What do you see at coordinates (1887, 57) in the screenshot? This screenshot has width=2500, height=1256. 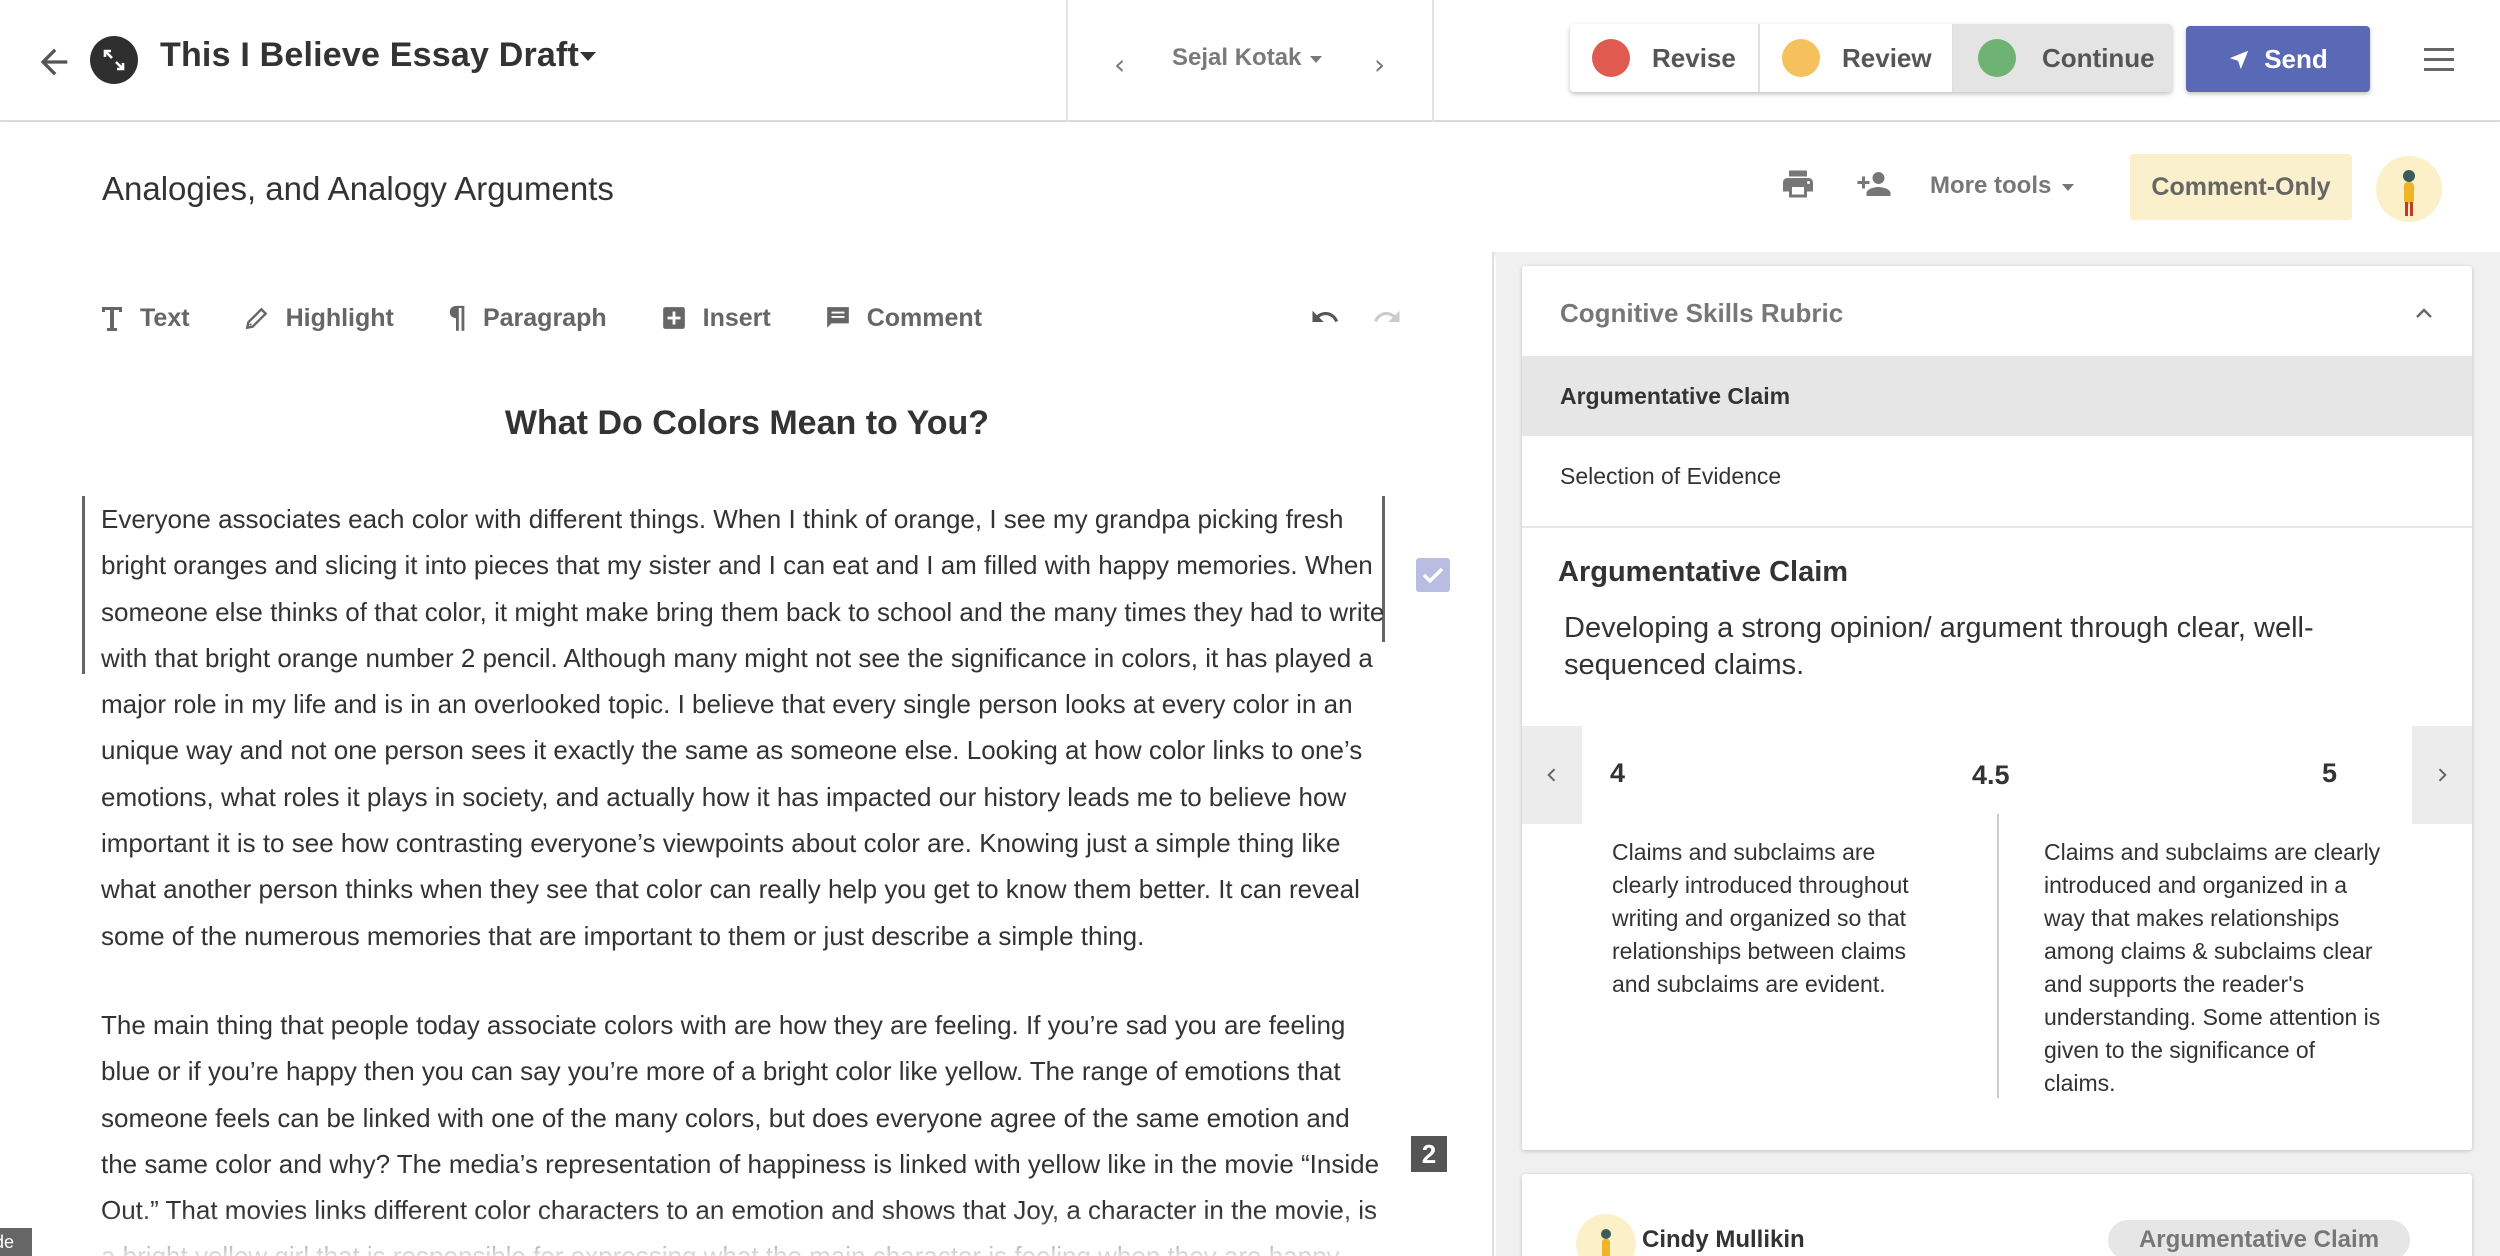 I see `review-label: Review` at bounding box center [1887, 57].